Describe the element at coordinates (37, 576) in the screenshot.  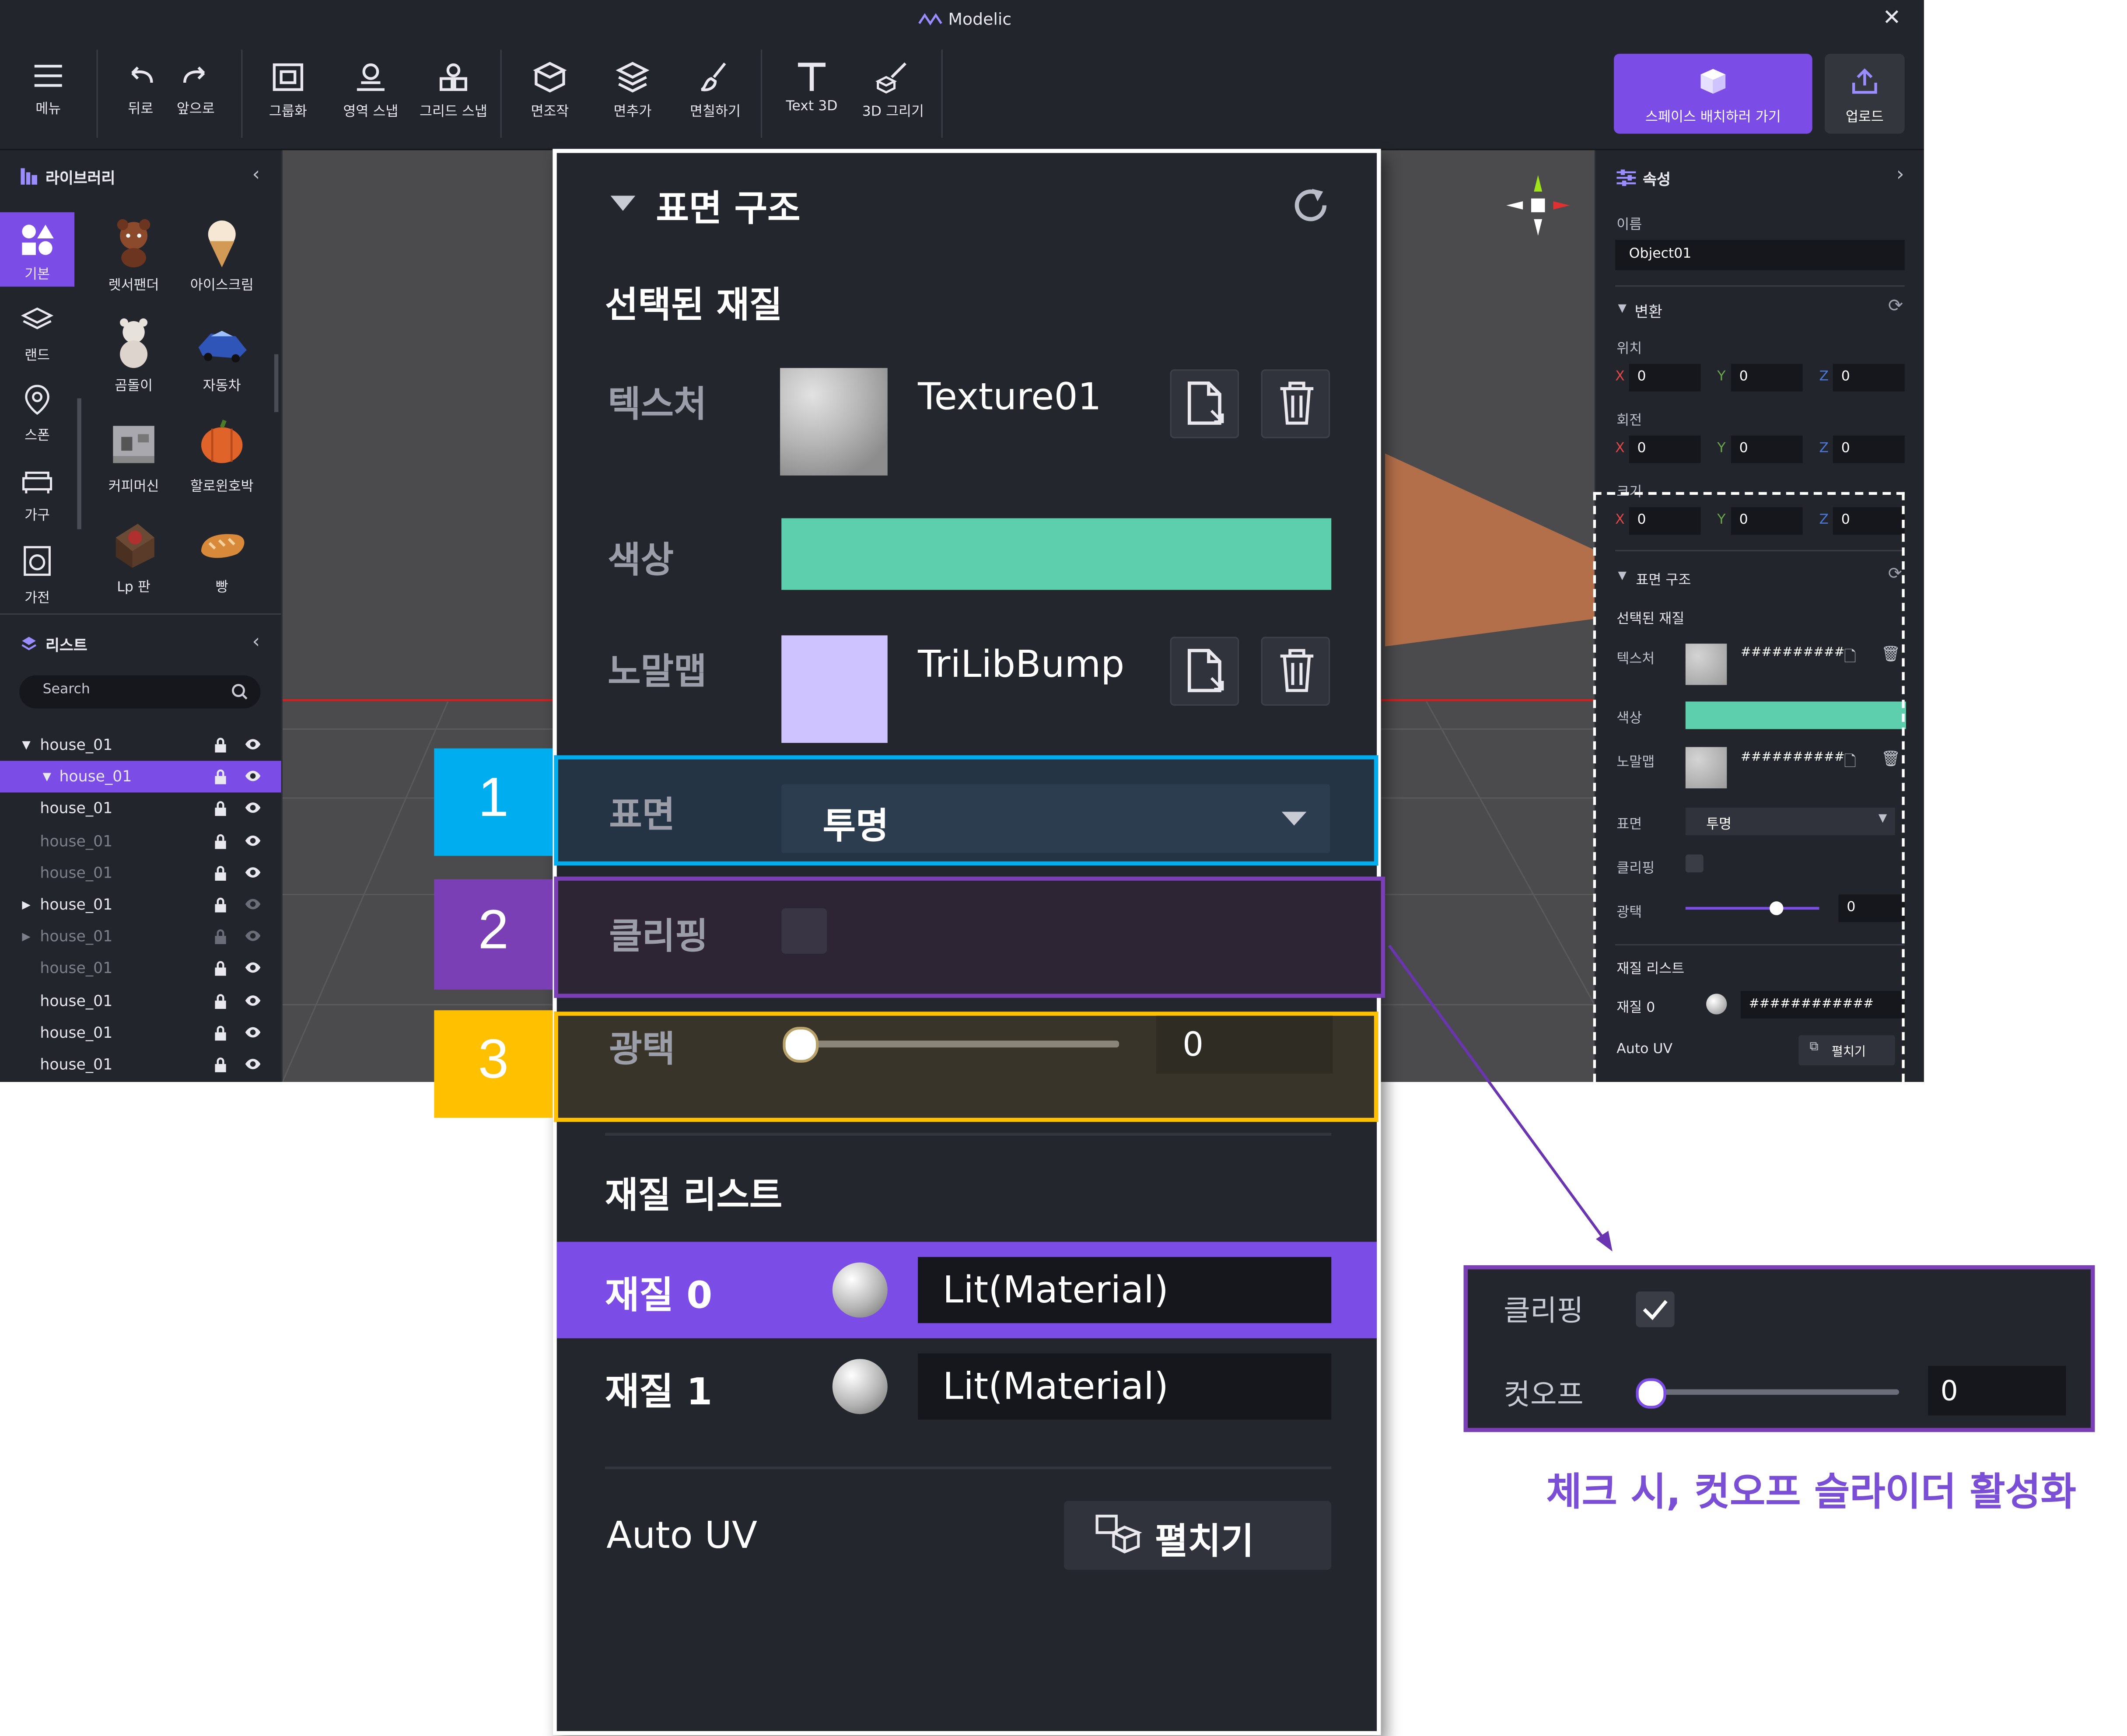
I see `category-appliance: 가전` at that location.